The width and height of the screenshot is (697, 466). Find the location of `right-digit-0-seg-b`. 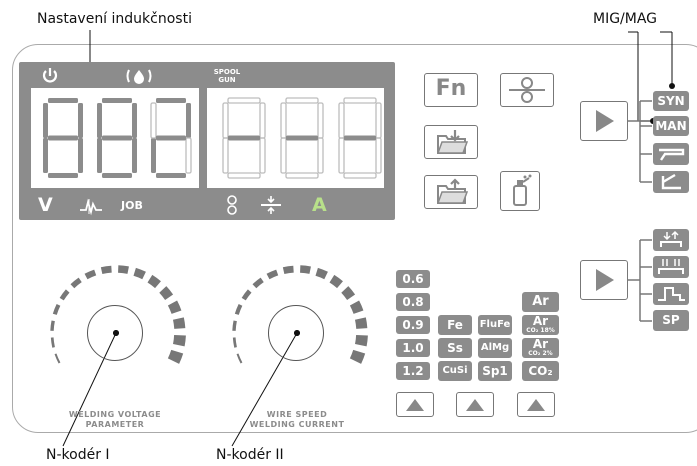

right-digit-0-seg-b is located at coordinates (262, 120).